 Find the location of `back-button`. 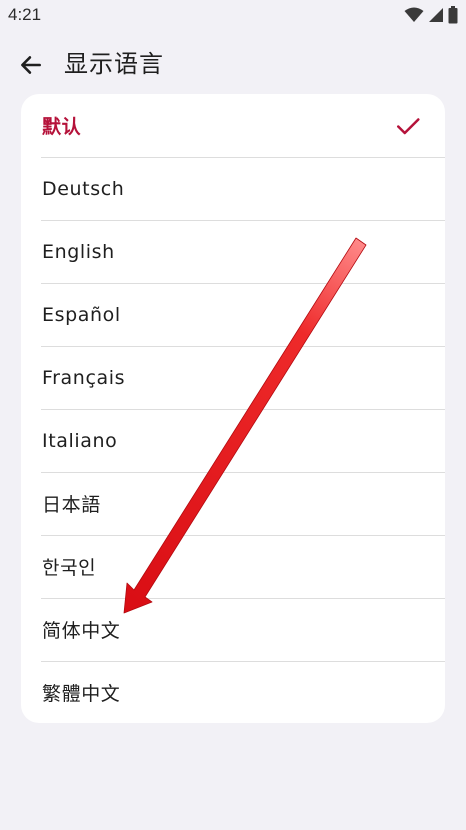

back-button is located at coordinates (31, 65).